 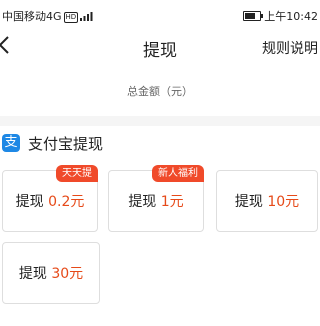 What do you see at coordinates (253, 16) in the screenshot?
I see `battery-icon` at bounding box center [253, 16].